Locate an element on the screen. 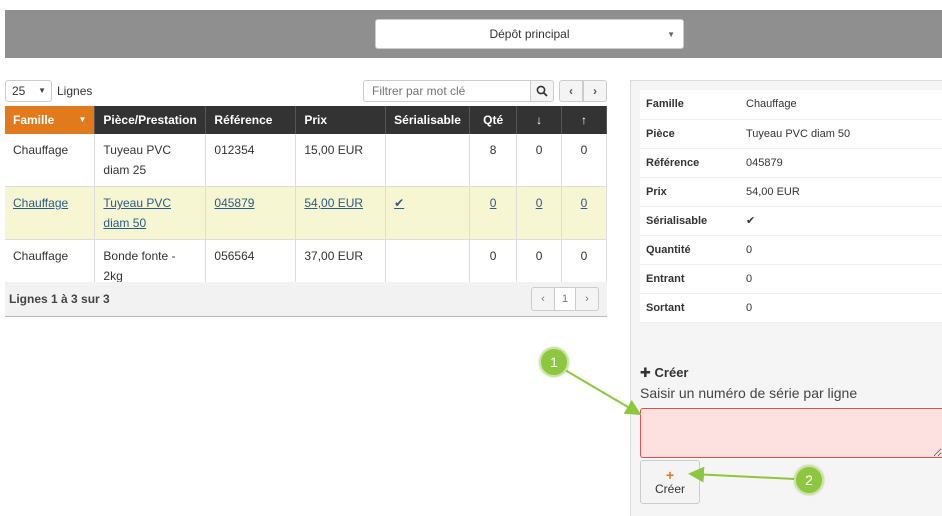 The width and height of the screenshot is (942, 516). cell-prix: 54,00 EUR is located at coordinates (341, 213).